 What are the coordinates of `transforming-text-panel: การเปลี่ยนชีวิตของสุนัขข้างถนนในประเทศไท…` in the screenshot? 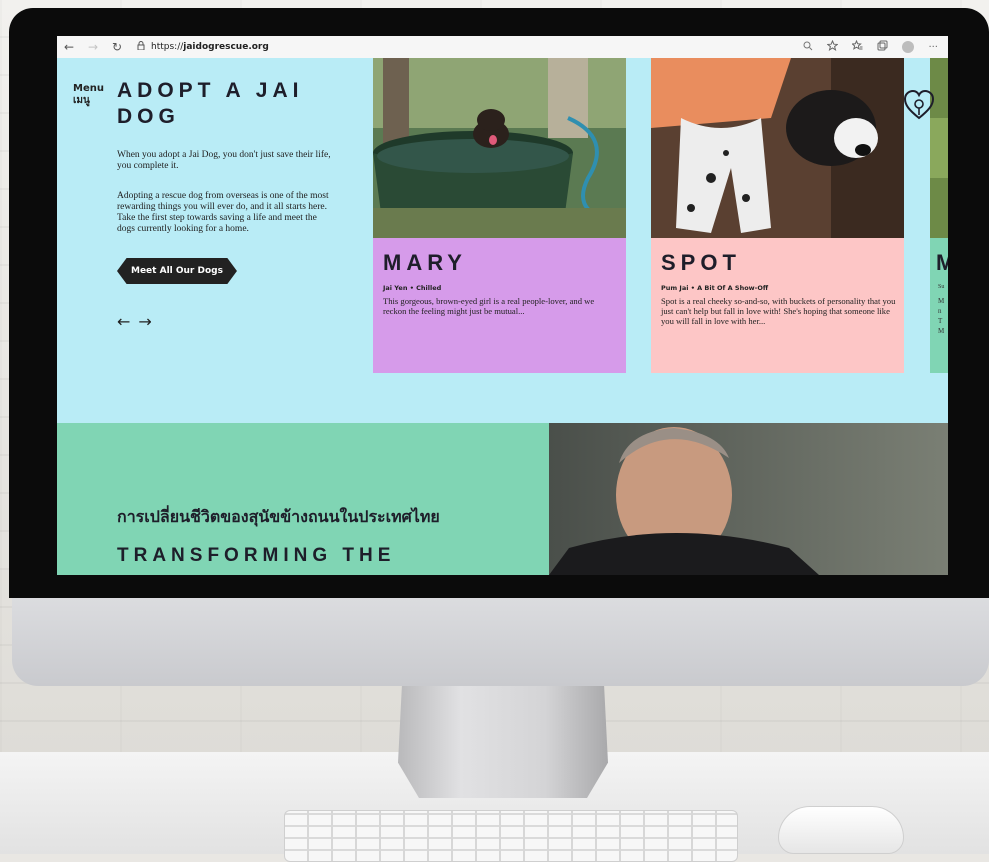 It's located at (303, 499).